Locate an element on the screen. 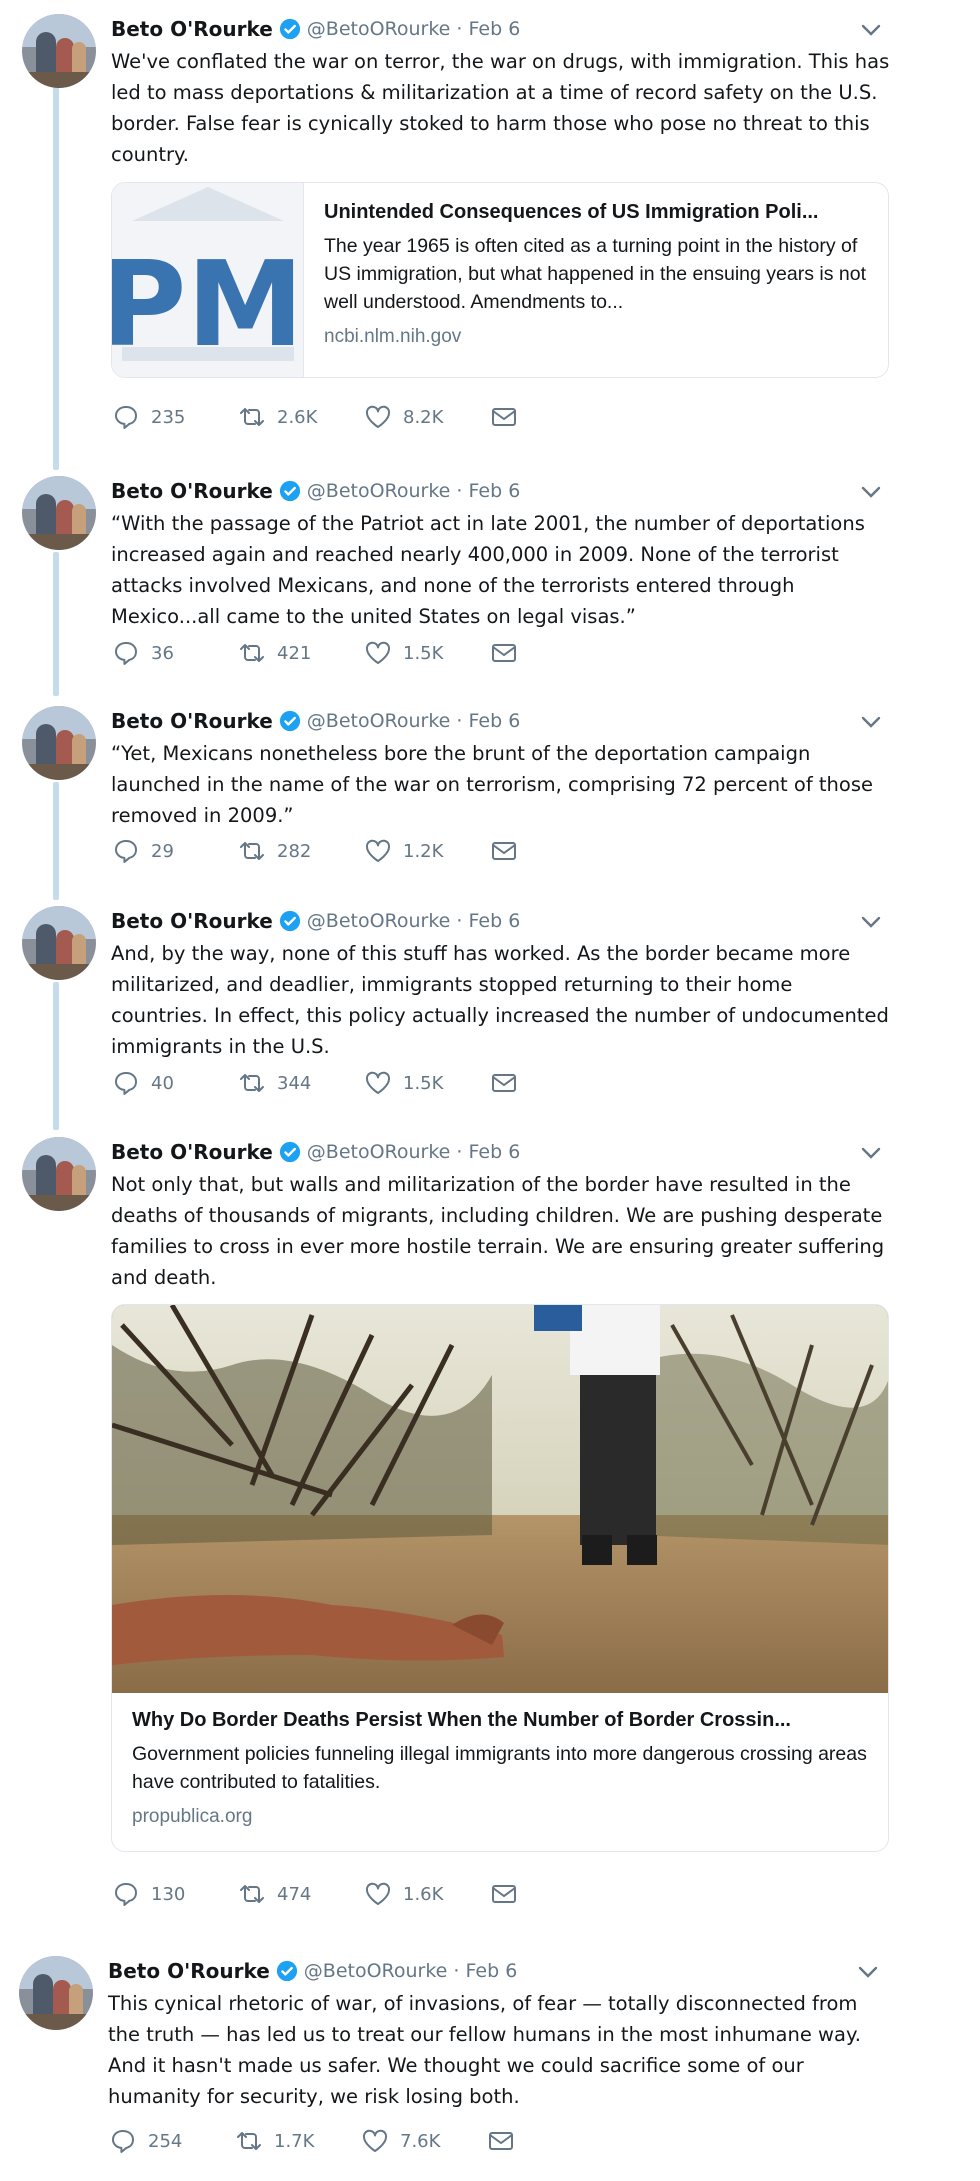  retweet-button: 282 is located at coordinates (300, 851).